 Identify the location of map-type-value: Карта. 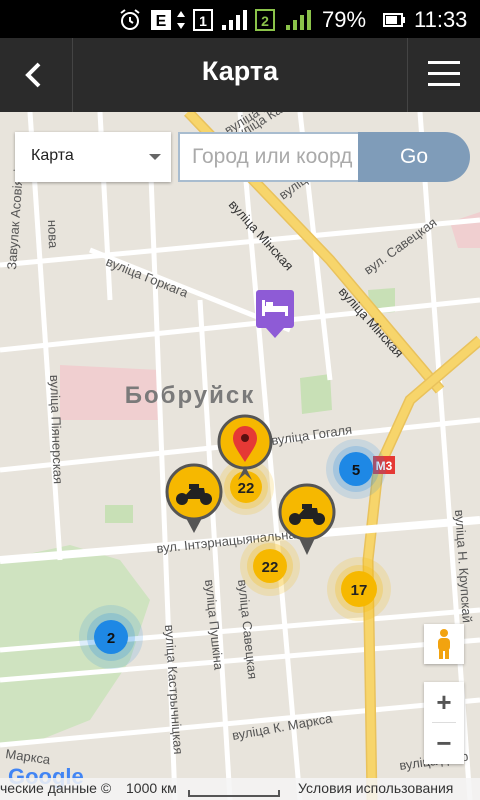
(52, 155).